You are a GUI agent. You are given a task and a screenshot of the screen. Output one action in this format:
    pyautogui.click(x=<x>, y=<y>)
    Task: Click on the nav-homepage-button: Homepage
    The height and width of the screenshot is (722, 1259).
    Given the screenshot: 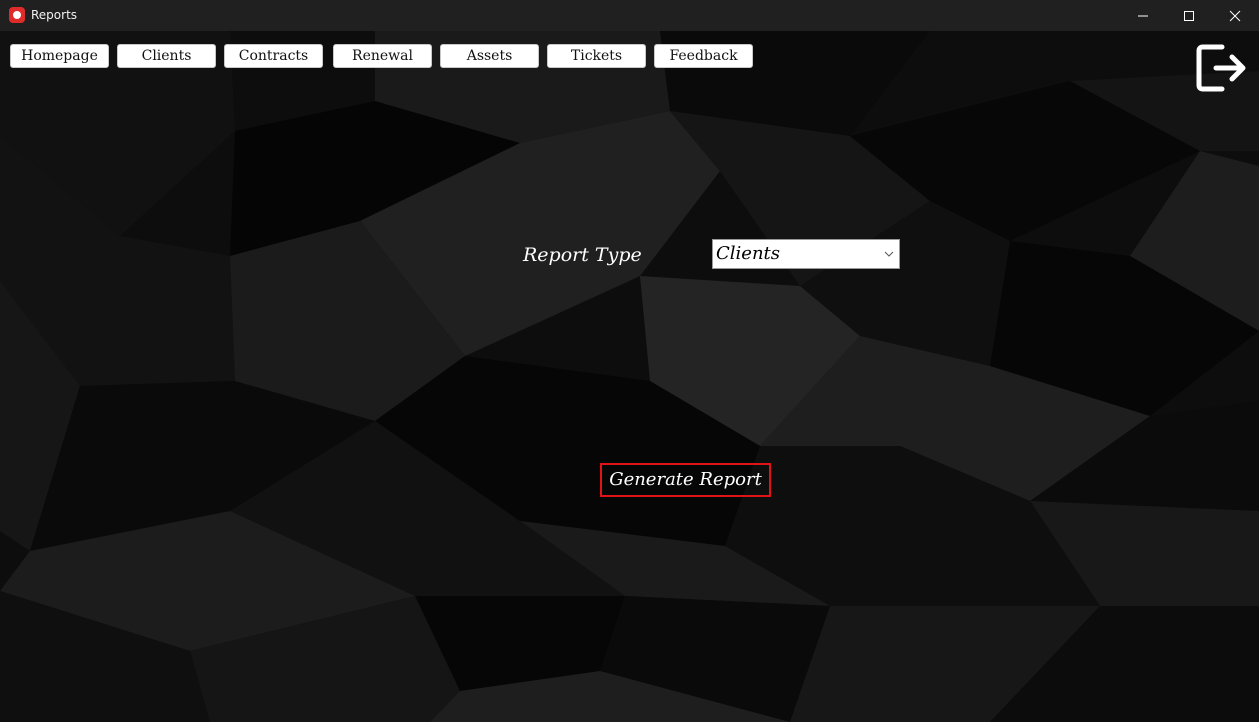 What is the action you would take?
    pyautogui.click(x=59, y=56)
    